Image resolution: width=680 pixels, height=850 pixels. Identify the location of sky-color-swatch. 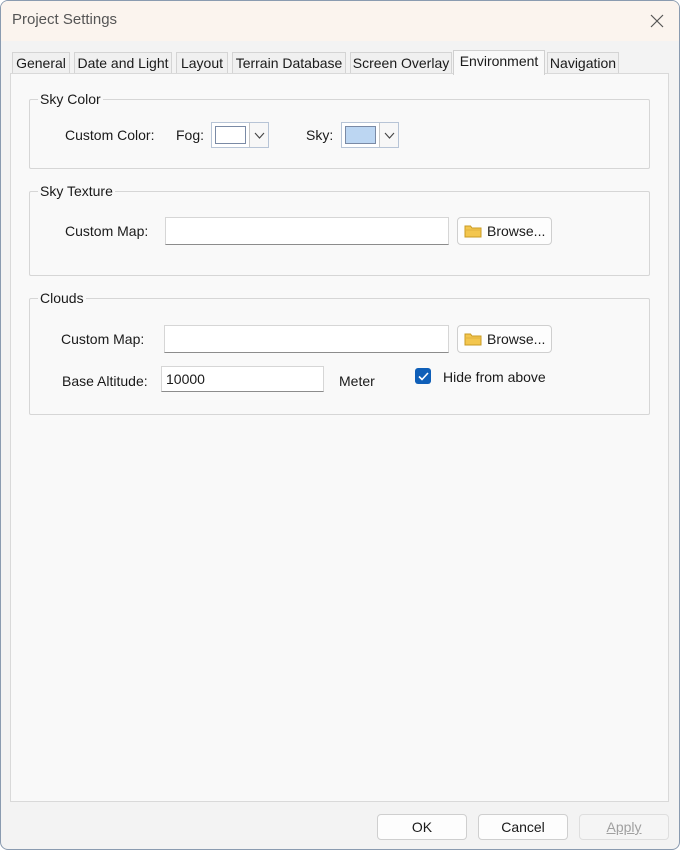
(360, 135).